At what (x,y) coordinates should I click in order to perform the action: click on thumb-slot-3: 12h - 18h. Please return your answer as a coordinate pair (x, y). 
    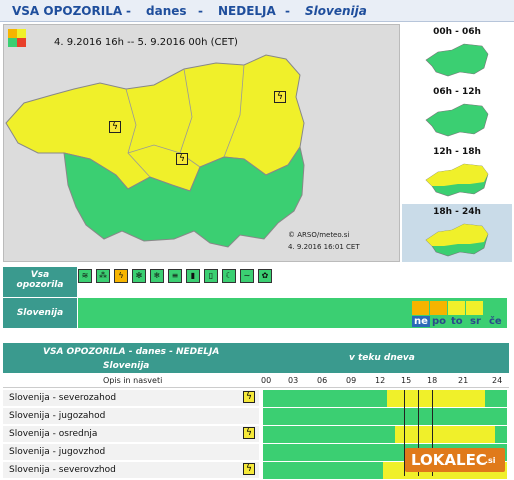
    Looking at the image, I should click on (457, 173).